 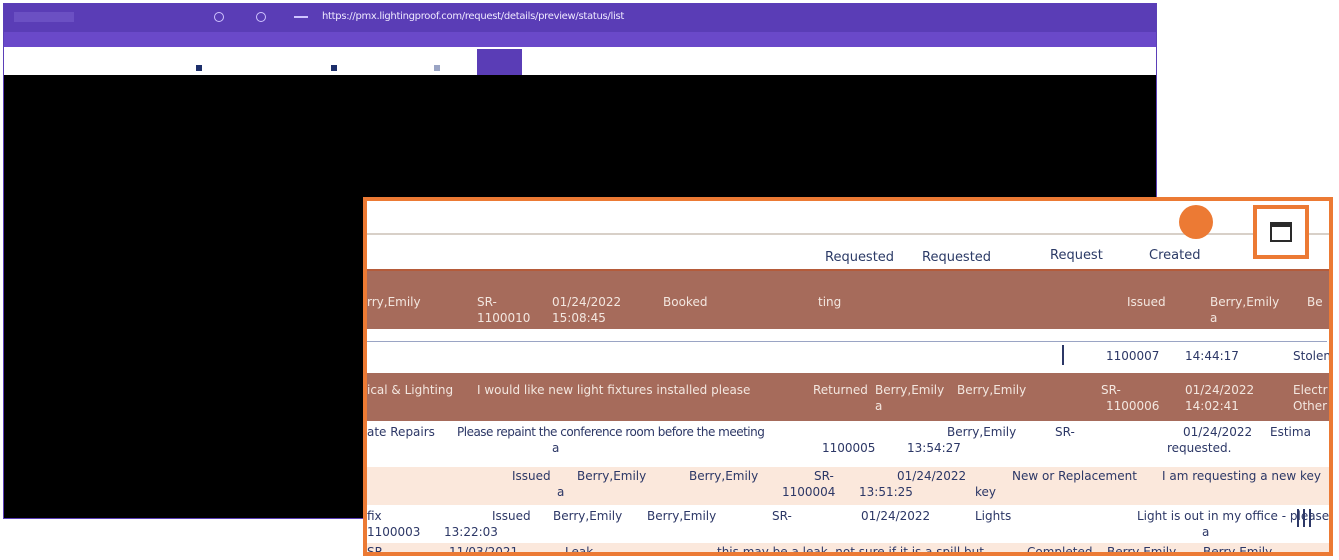 What do you see at coordinates (809, 492) in the screenshot?
I see `cell-id: 1100004` at bounding box center [809, 492].